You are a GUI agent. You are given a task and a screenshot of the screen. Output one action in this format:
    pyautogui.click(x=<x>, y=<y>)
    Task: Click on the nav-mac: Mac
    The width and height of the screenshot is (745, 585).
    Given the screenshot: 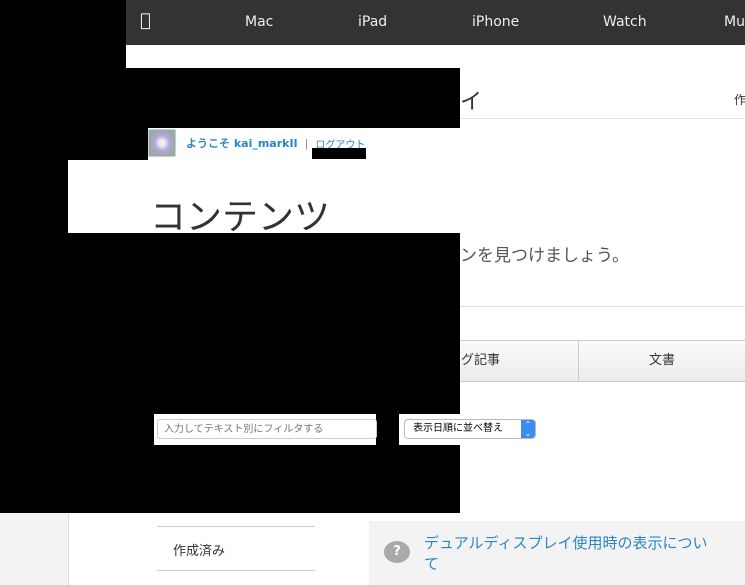 What is the action you would take?
    pyautogui.click(x=259, y=22)
    